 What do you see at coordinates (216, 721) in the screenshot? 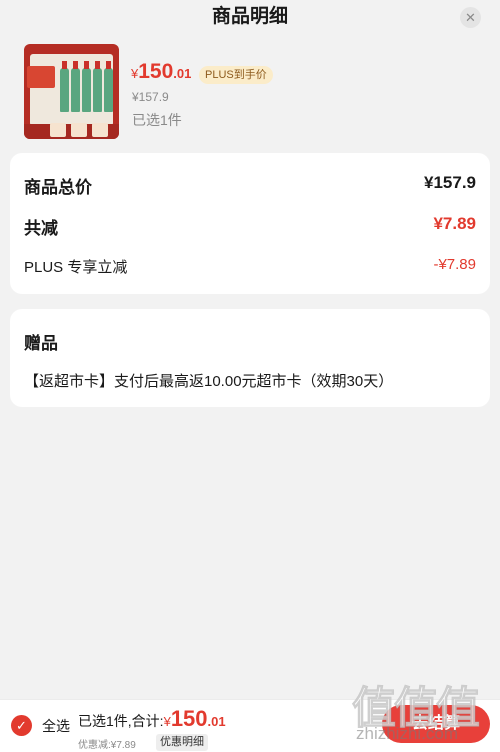
I see `order-price-decimal: .01` at bounding box center [216, 721].